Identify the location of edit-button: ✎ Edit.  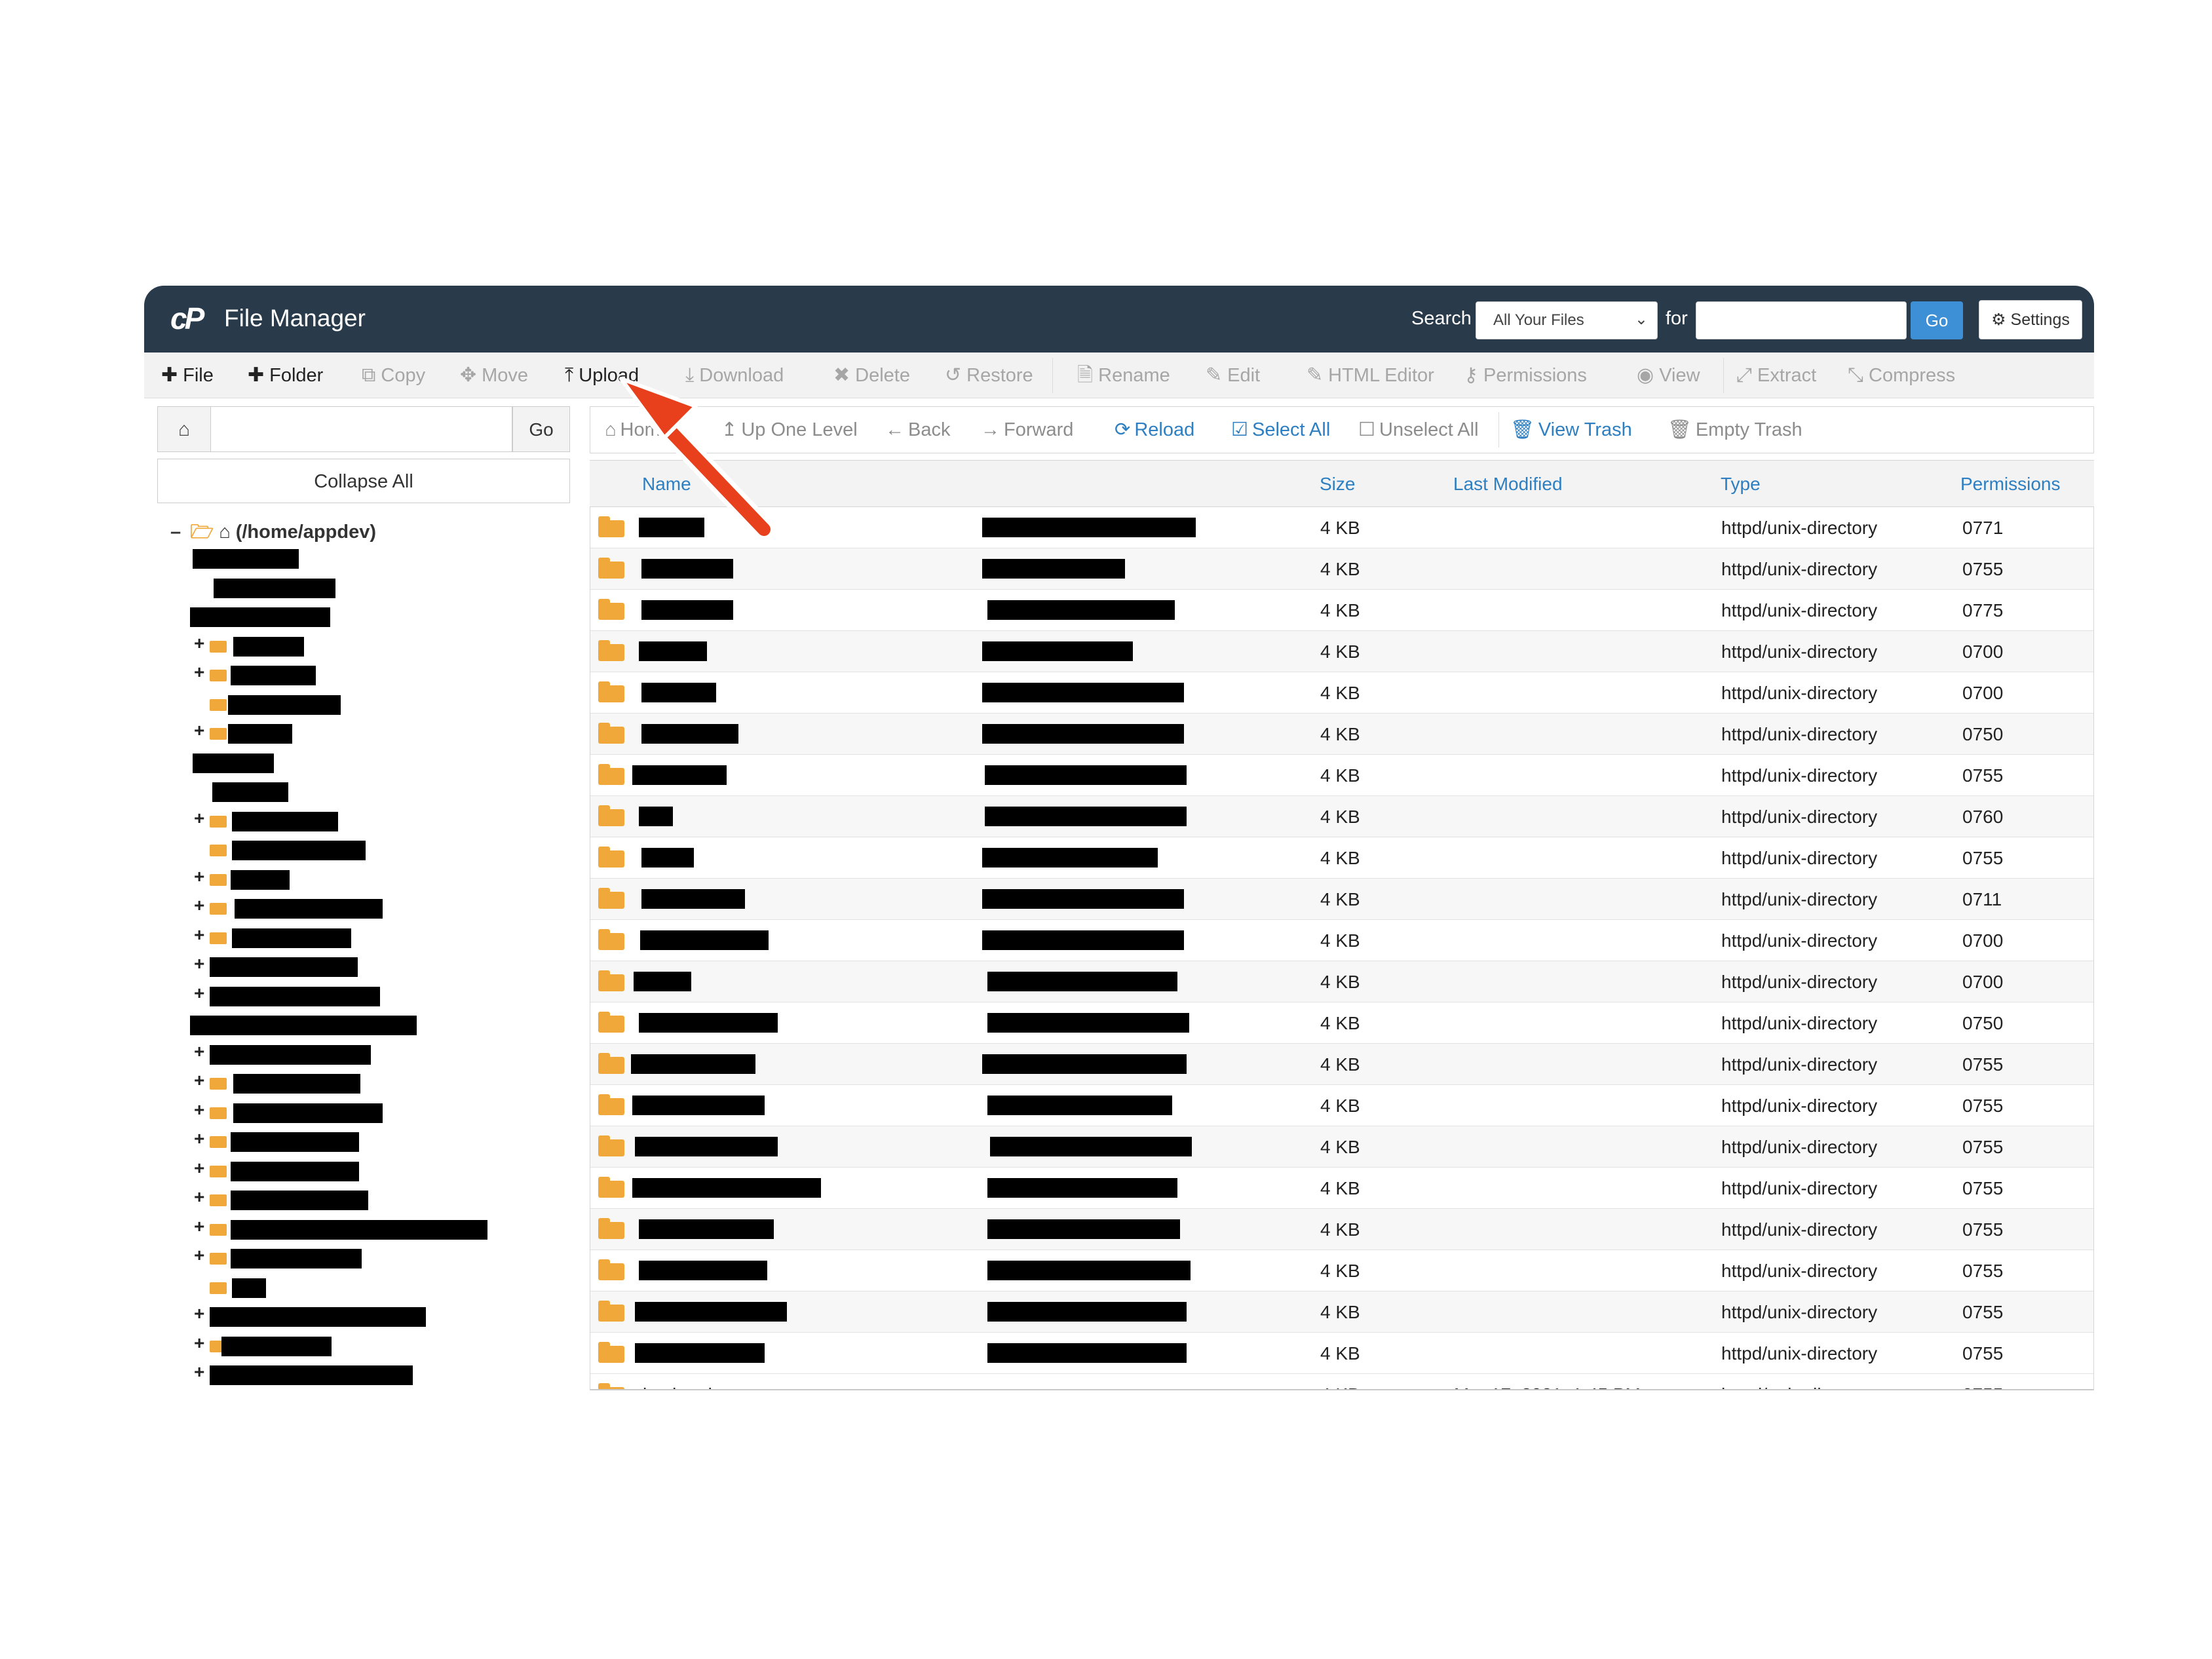
(1233, 376).